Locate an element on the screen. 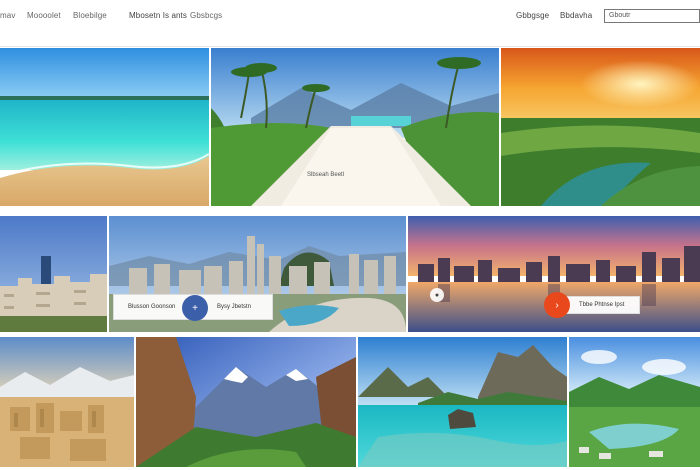 The image size is (700, 470). photo-green-valley is located at coordinates (634, 402).